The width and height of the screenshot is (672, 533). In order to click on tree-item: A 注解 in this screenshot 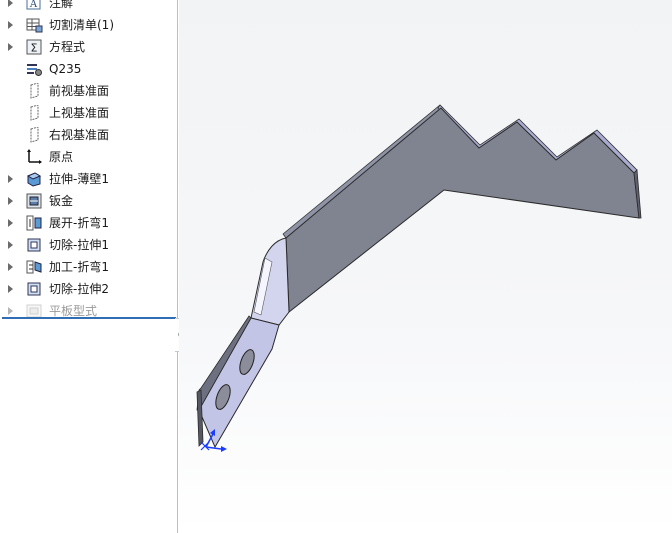, I will do `click(88, 7)`.